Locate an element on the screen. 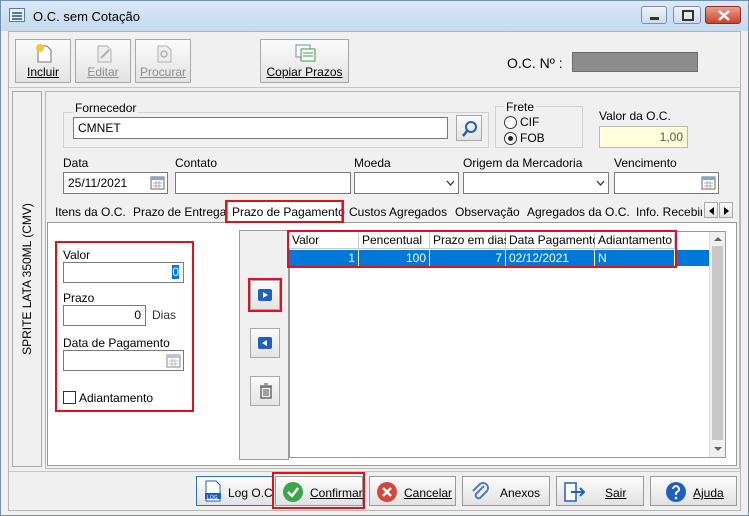  tab-custos-agregados: Custos Agregados is located at coordinates (398, 211).